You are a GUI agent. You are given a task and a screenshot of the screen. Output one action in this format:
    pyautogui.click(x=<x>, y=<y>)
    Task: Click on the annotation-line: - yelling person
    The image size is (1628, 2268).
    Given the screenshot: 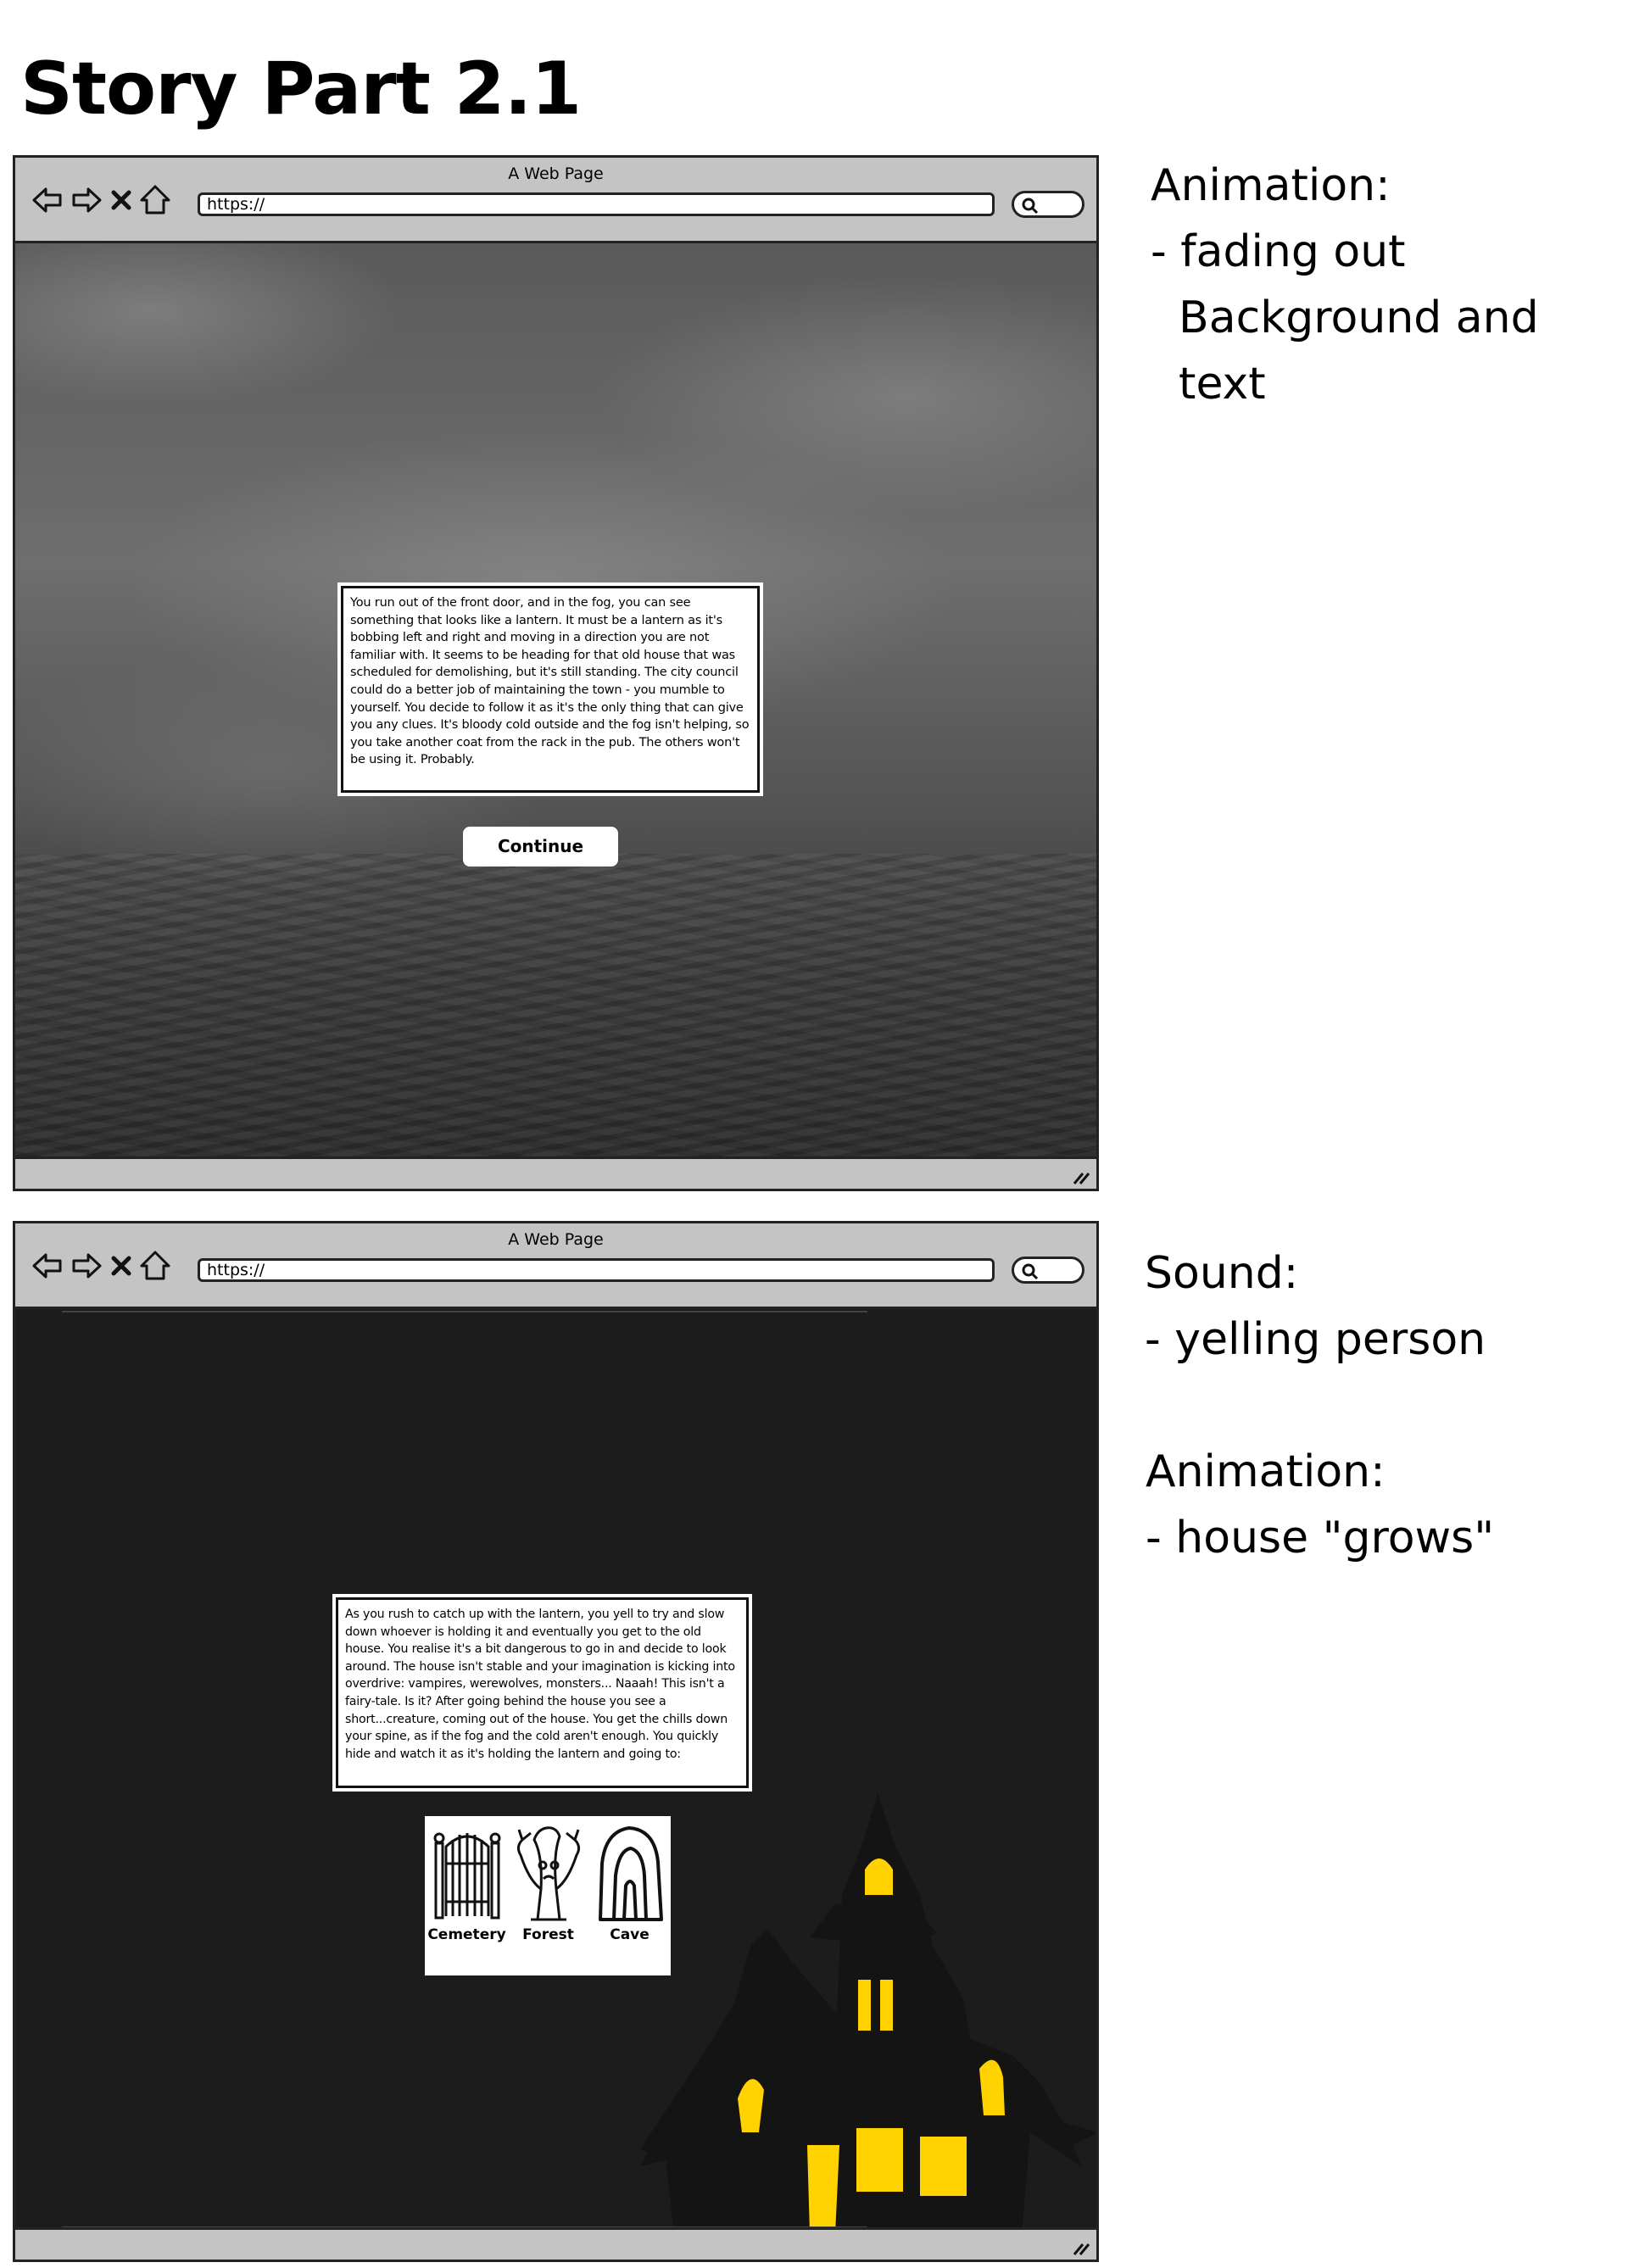 What is the action you would take?
    pyautogui.click(x=1315, y=1339)
    